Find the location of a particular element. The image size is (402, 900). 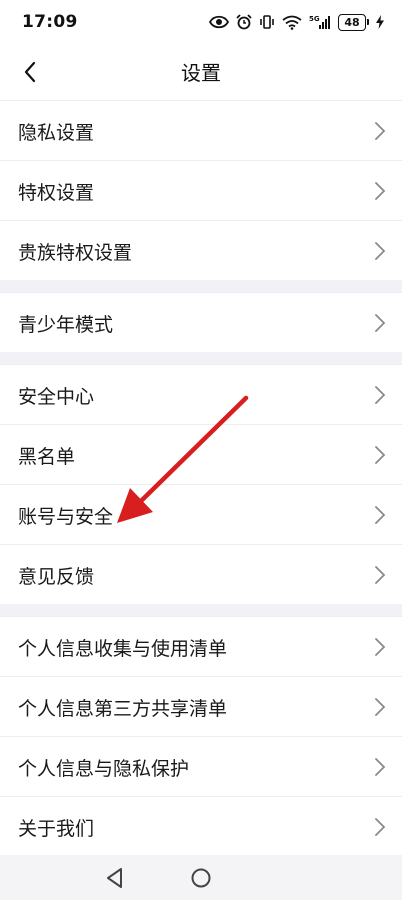

svg-text: 5G is located at coordinates (314, 19).